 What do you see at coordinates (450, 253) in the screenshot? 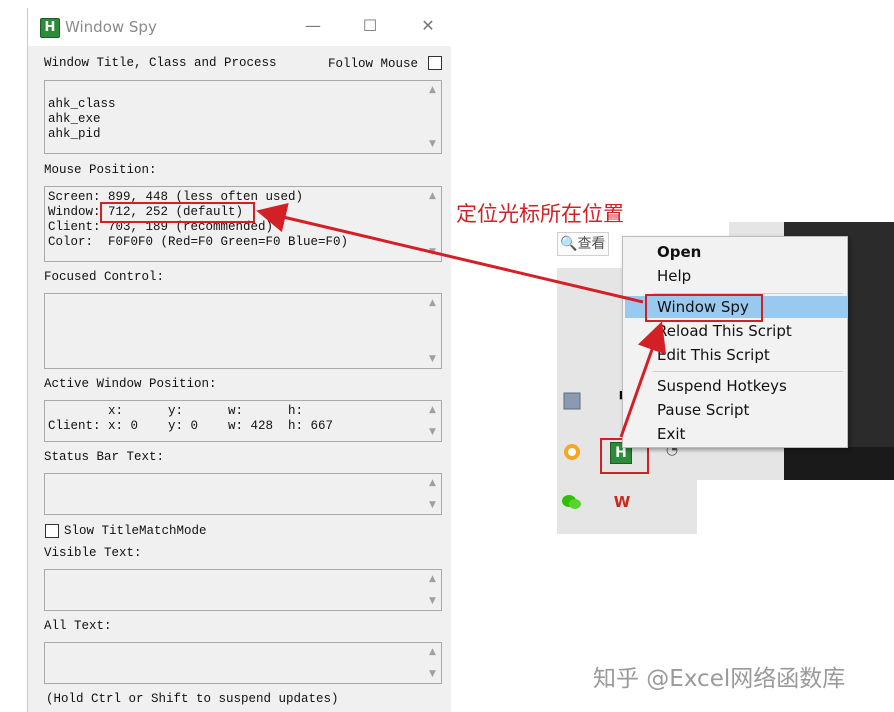
I see `arrow-to-coordinates` at bounding box center [450, 253].